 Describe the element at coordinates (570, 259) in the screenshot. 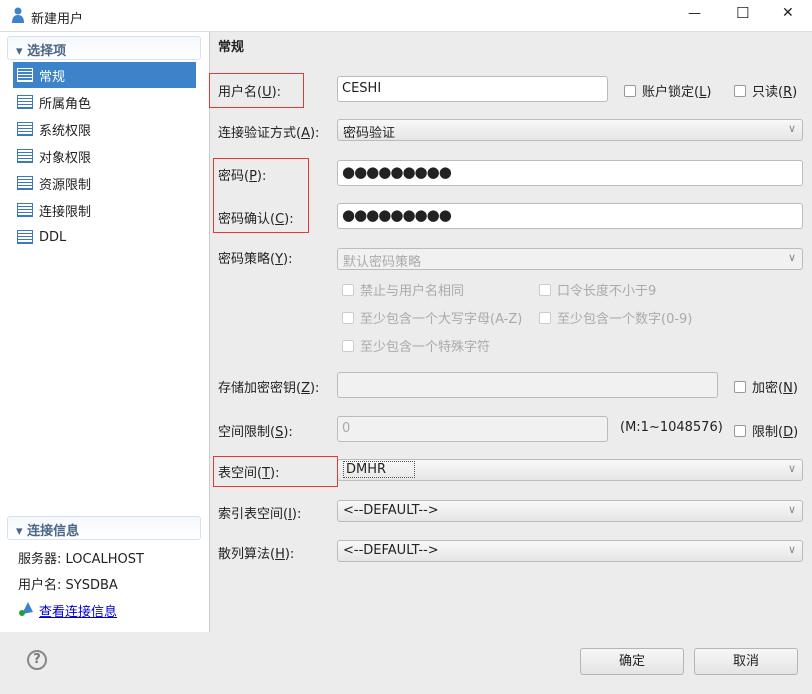

I see `password-policy-select: 默认密码策略 ∨` at that location.